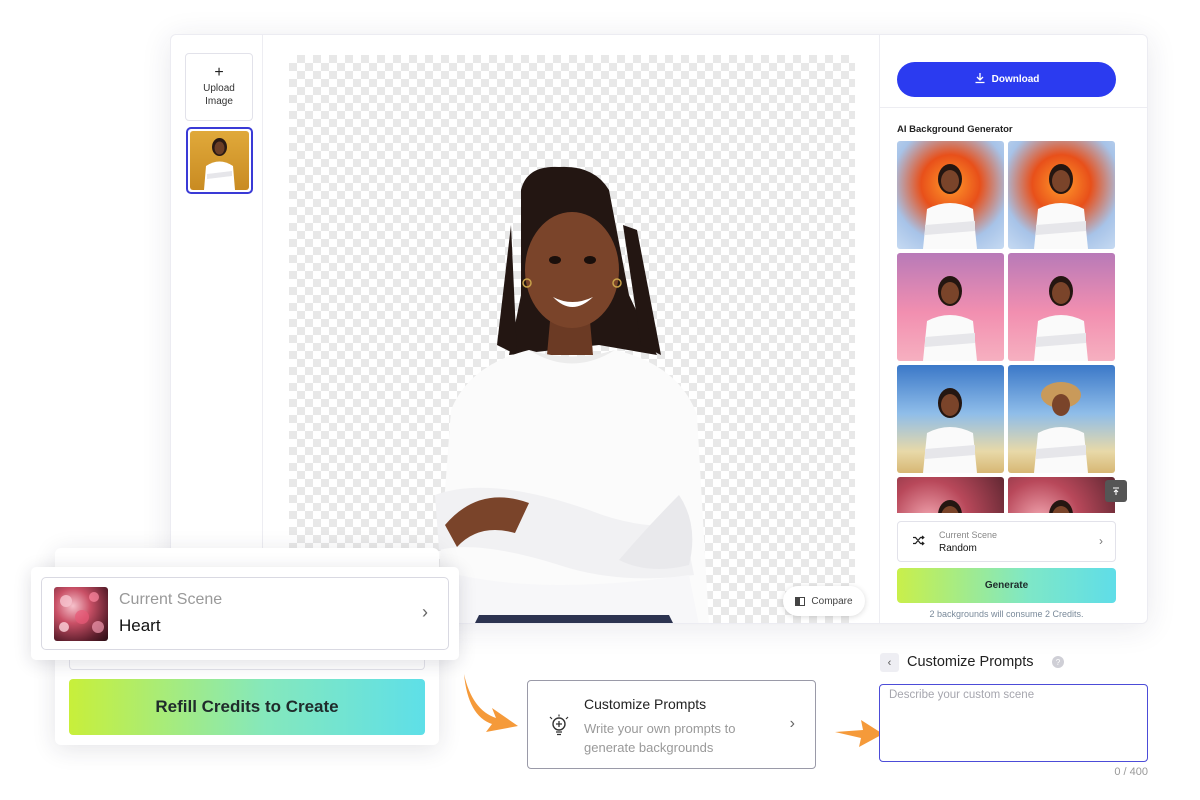 The image size is (1200, 800). Describe the element at coordinates (171, 599) in the screenshot. I see `scene-card-label: Current Scene` at that location.